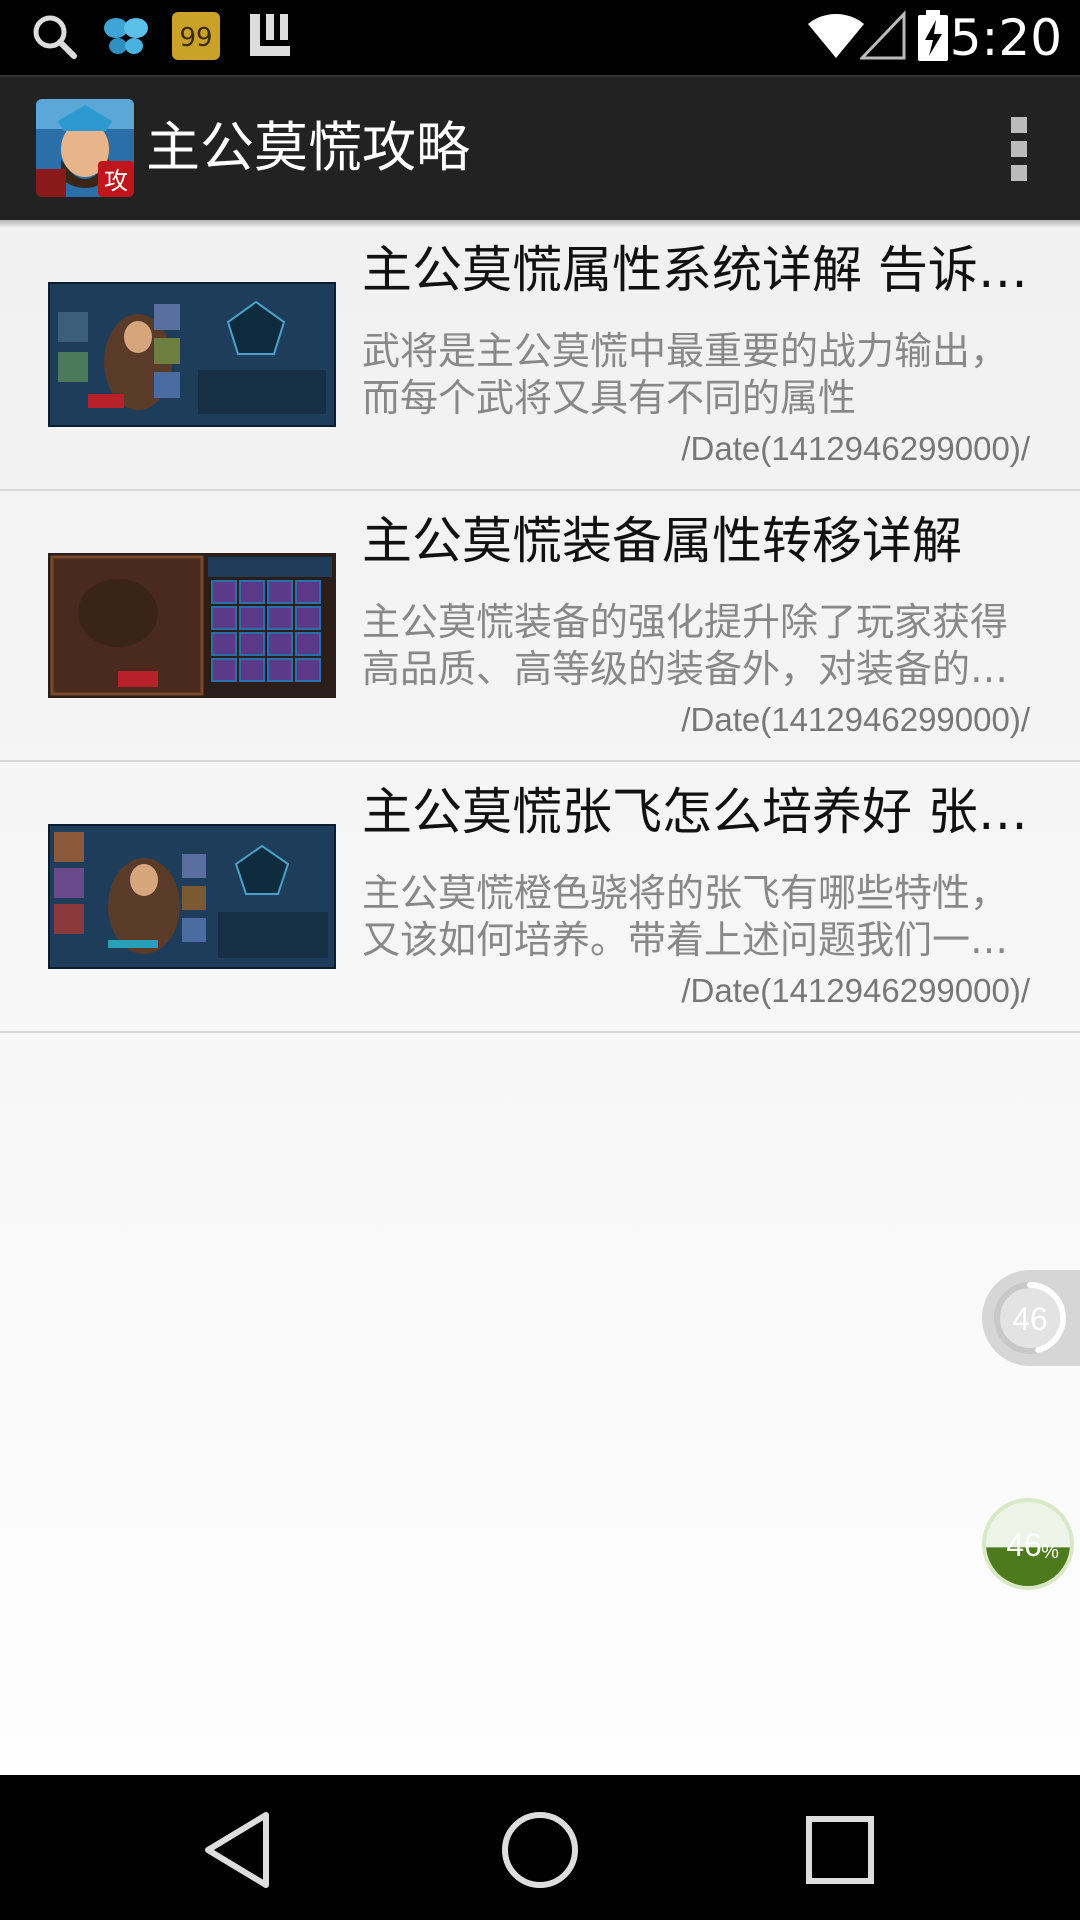 The width and height of the screenshot is (1080, 1920). I want to click on battery-charging-icon, so click(933, 35).